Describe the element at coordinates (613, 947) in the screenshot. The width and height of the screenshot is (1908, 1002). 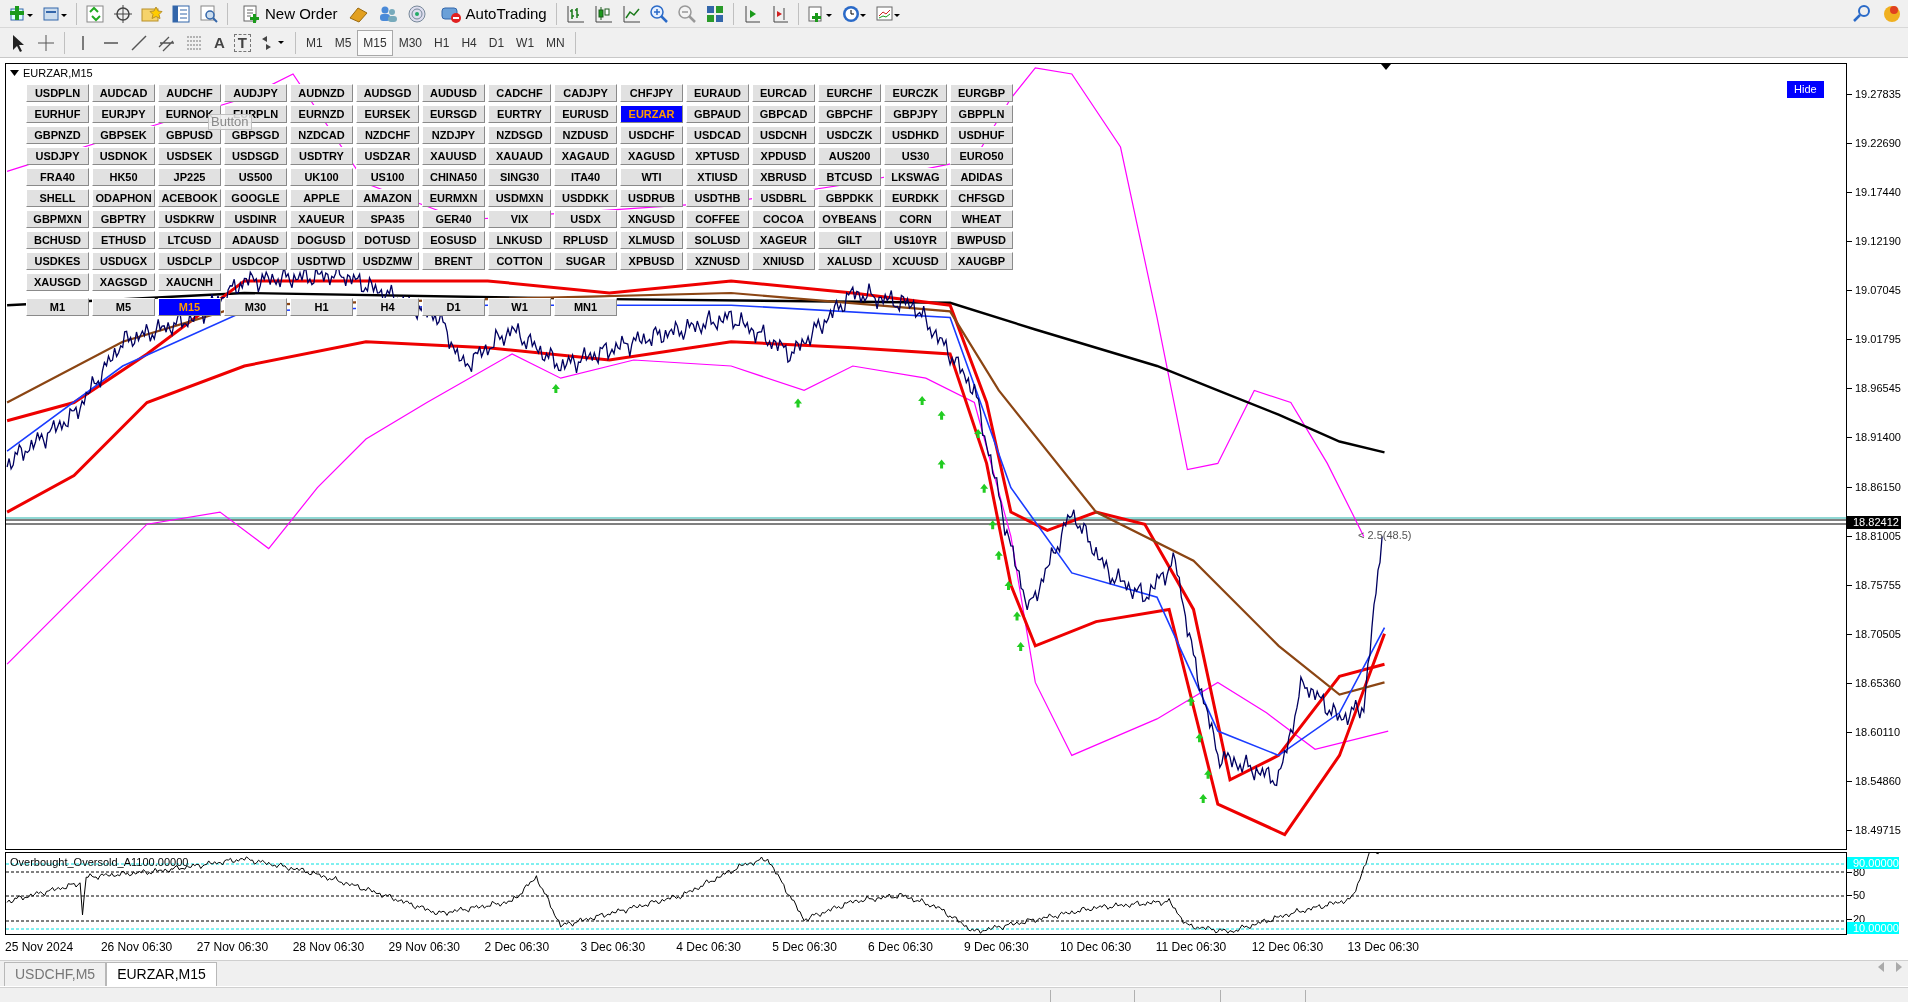
I see `time-label: 3 Dec 06:30` at that location.